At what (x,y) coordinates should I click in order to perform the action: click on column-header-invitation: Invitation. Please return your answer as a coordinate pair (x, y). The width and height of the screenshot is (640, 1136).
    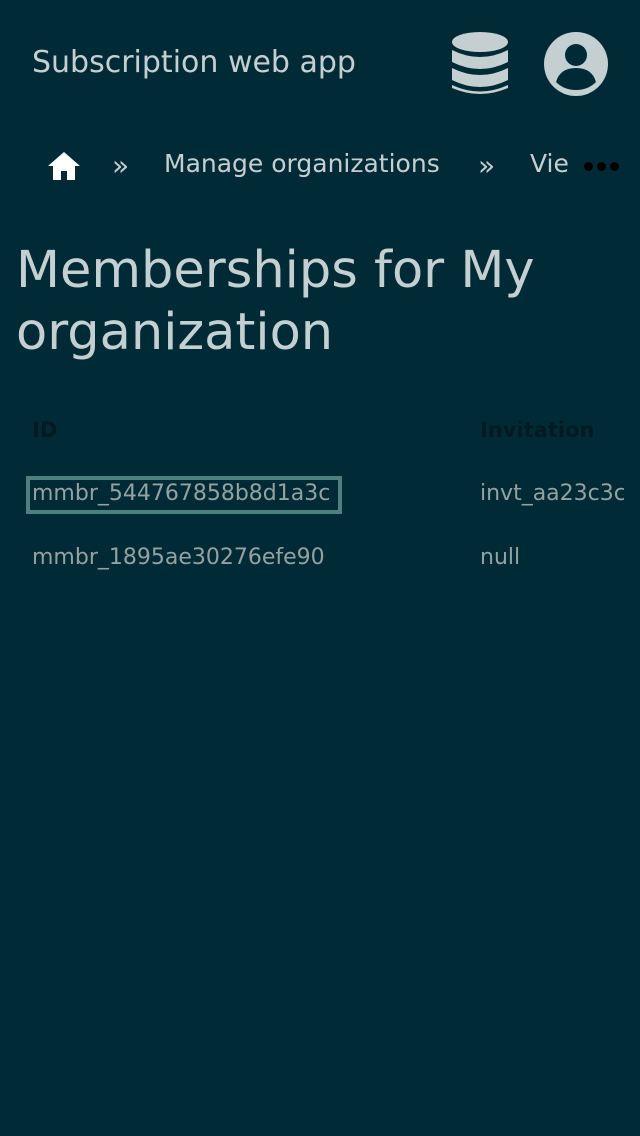
    Looking at the image, I should click on (537, 430).